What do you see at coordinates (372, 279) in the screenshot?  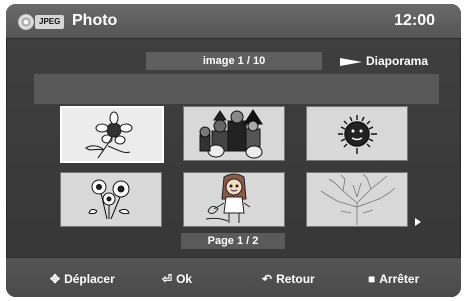 I see `stop-square-icon: ■` at bounding box center [372, 279].